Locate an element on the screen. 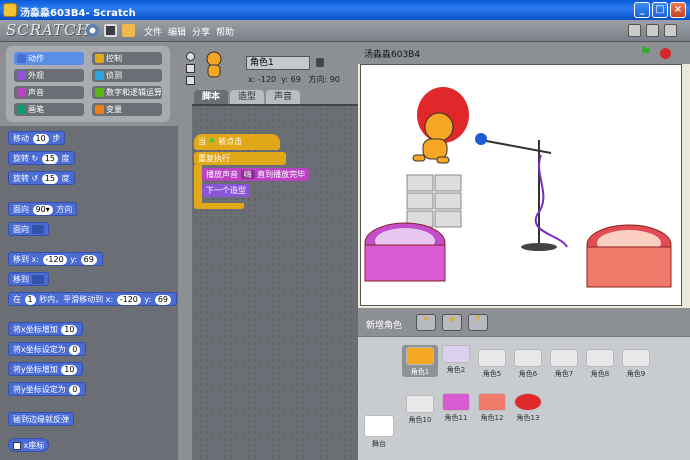 This screenshot has width=690, height=460. sprite-thumb-2: 角色2 is located at coordinates (456, 360).